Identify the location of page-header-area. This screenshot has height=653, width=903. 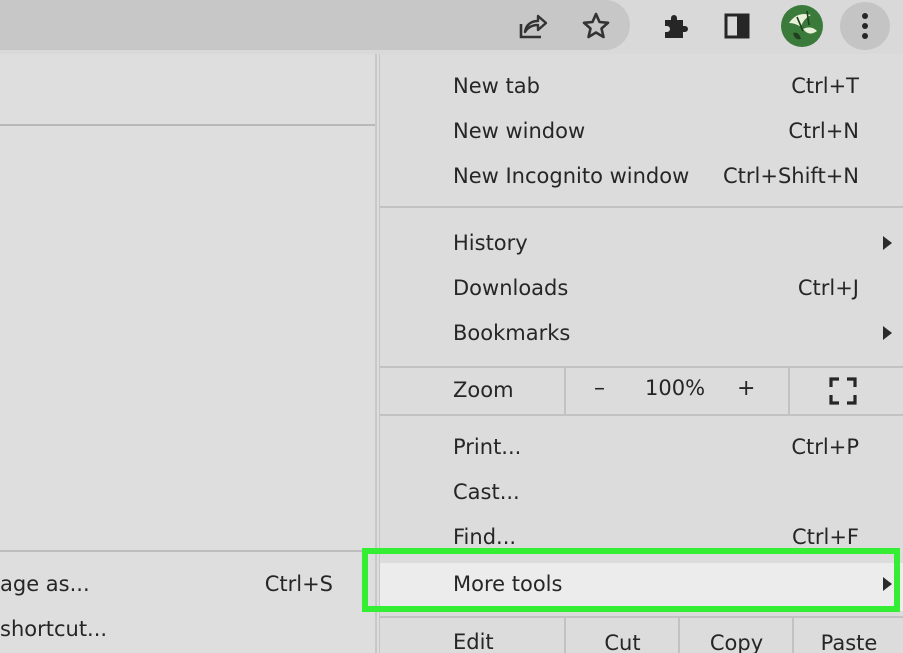
(187, 90).